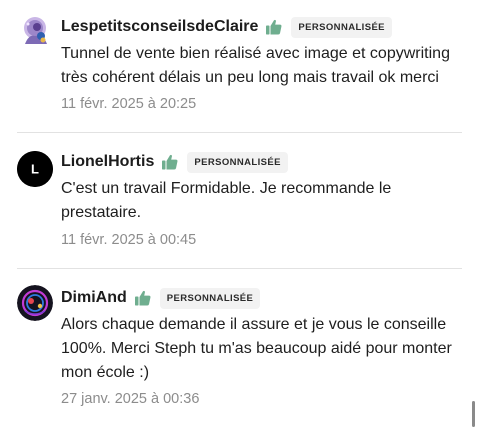 The width and height of the screenshot is (479, 427). What do you see at coordinates (129, 240) in the screenshot?
I see `review-date: 11 févr. 2025 à 00:45` at bounding box center [129, 240].